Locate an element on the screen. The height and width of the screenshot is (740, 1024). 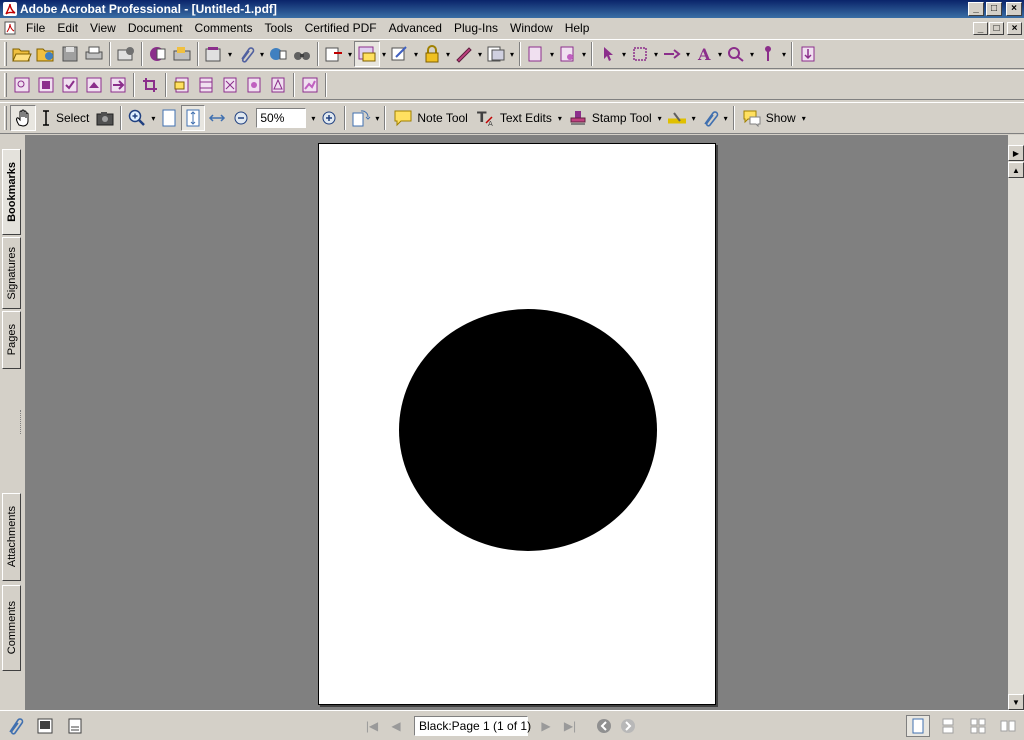
menu-advanced: Advanced is located at coordinates (415, 28).